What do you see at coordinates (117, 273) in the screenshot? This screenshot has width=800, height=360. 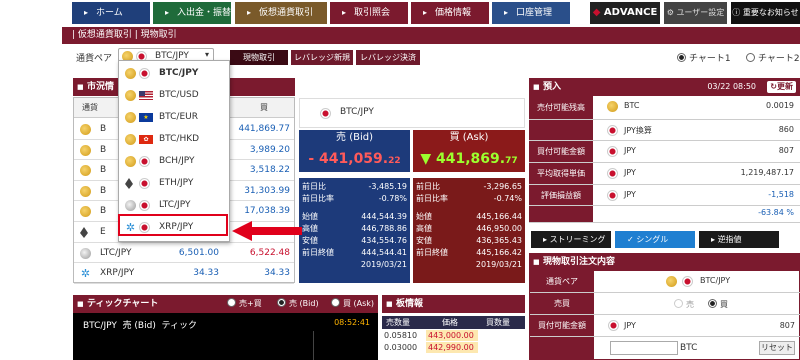 I see `row-pair-name: XRP/JPY` at bounding box center [117, 273].